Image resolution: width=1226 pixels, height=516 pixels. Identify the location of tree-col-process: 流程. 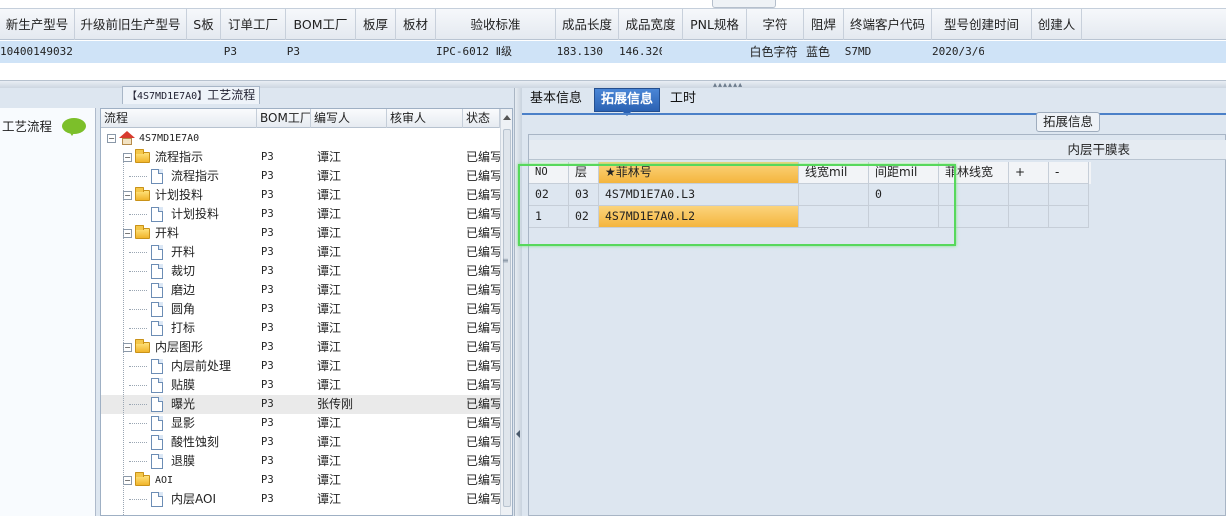
(179, 118).